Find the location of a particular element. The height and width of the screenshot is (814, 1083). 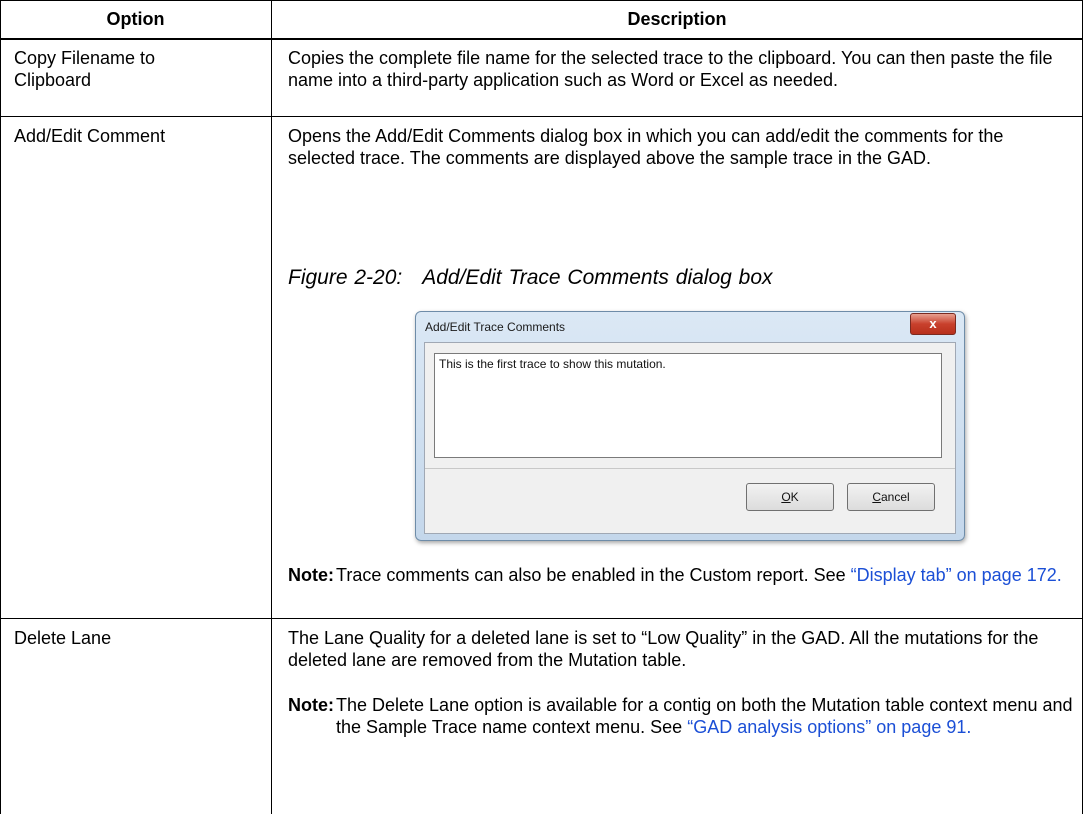

ok-label: K is located at coordinates (794, 497).